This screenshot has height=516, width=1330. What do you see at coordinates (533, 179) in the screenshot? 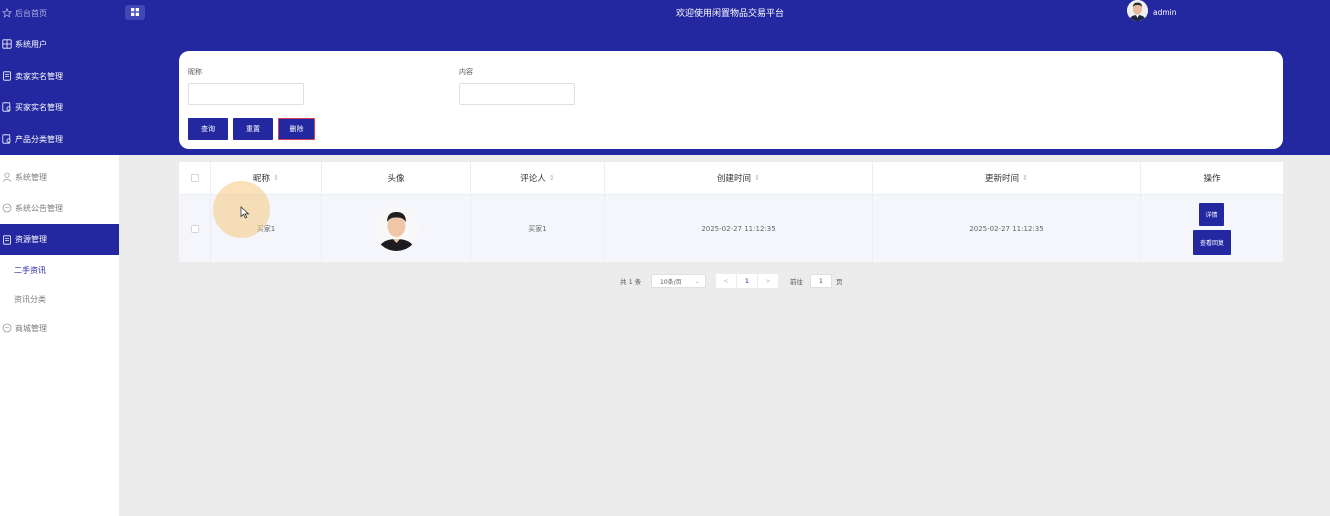
I see `header-label: 评论人` at bounding box center [533, 179].